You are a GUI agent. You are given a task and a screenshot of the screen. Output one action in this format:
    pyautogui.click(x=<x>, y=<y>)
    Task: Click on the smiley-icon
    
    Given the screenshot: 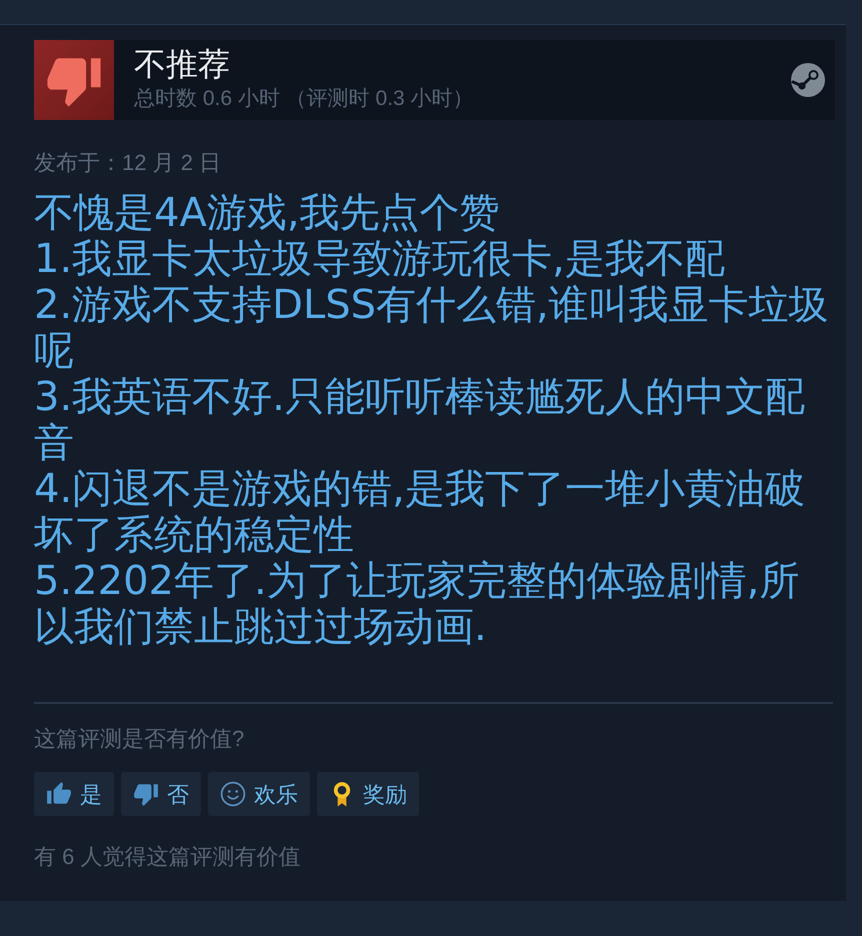 What is the action you would take?
    pyautogui.click(x=233, y=794)
    